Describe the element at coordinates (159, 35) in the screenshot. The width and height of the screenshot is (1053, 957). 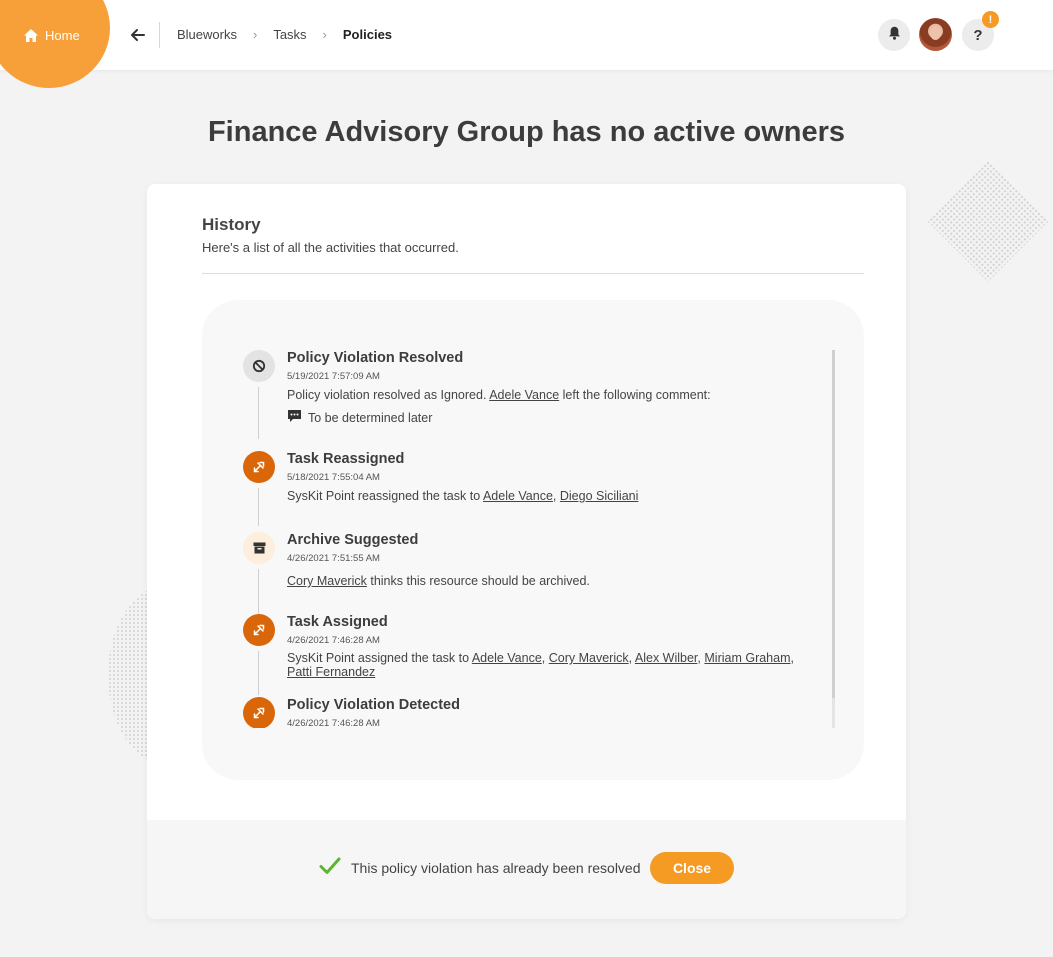
I see `header-divider` at that location.